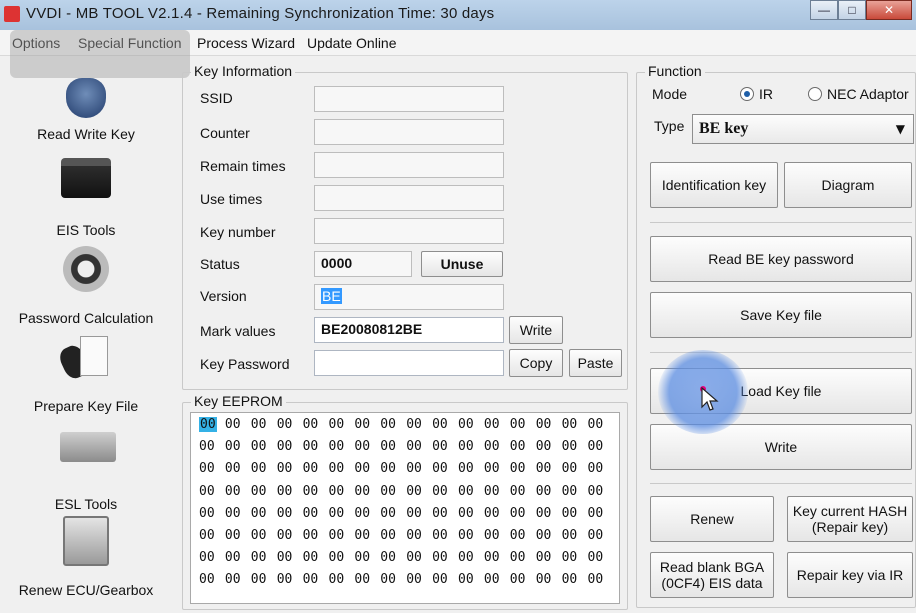  Describe the element at coordinates (848, 185) in the screenshot. I see `diagram-button: Diagram` at that location.